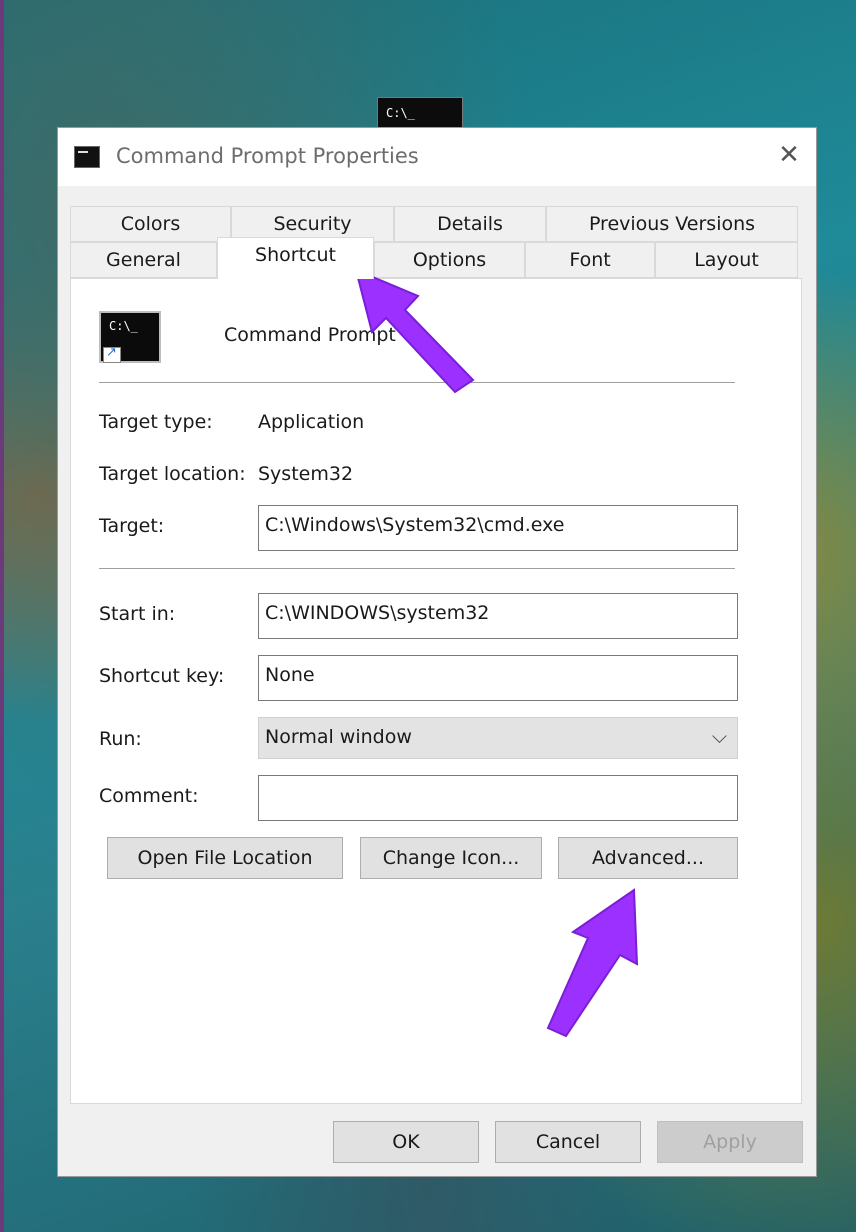 The height and width of the screenshot is (1232, 856). What do you see at coordinates (150, 224) in the screenshot?
I see `tab-colors: Colors` at bounding box center [150, 224].